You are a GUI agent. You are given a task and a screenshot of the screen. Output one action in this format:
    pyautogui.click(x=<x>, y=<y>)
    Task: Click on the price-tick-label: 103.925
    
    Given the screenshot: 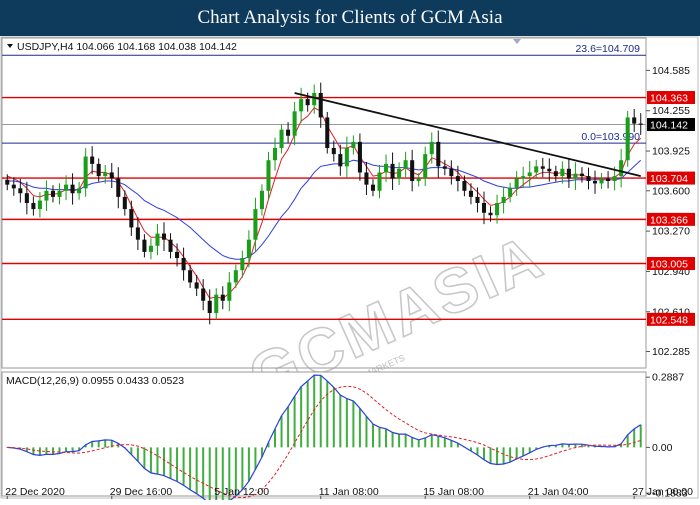 What is the action you would take?
    pyautogui.click(x=671, y=152)
    